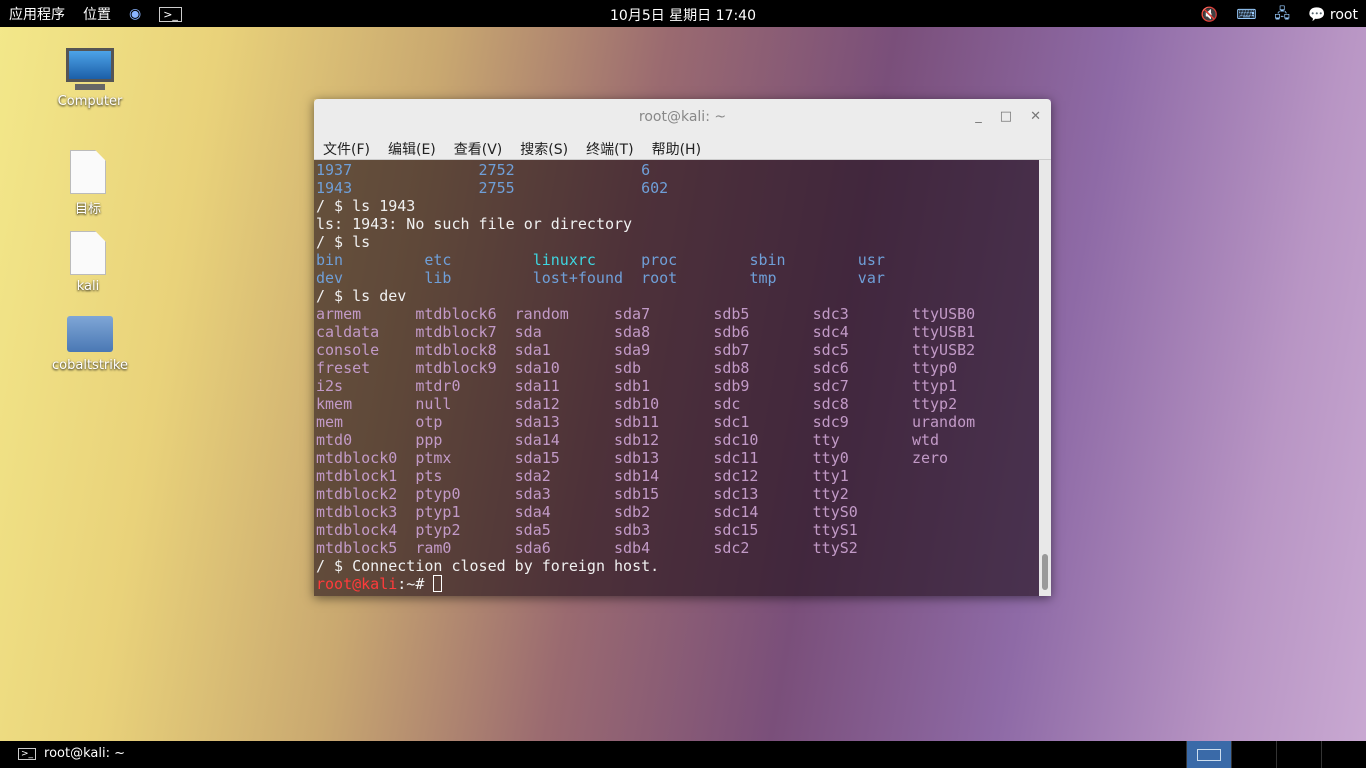 The height and width of the screenshot is (768, 1366). I want to click on terminal-icon: >_, so click(27, 753).